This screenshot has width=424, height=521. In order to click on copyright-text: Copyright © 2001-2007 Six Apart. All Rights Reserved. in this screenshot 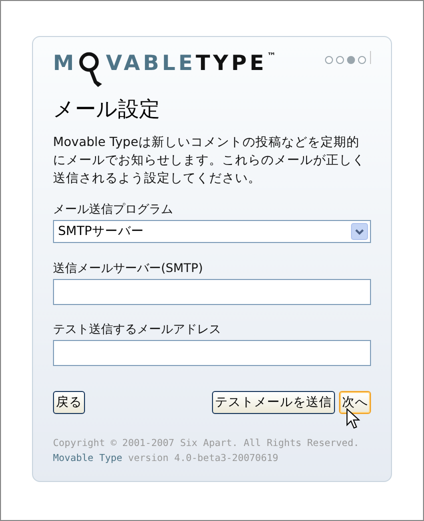, I will do `click(206, 444)`.